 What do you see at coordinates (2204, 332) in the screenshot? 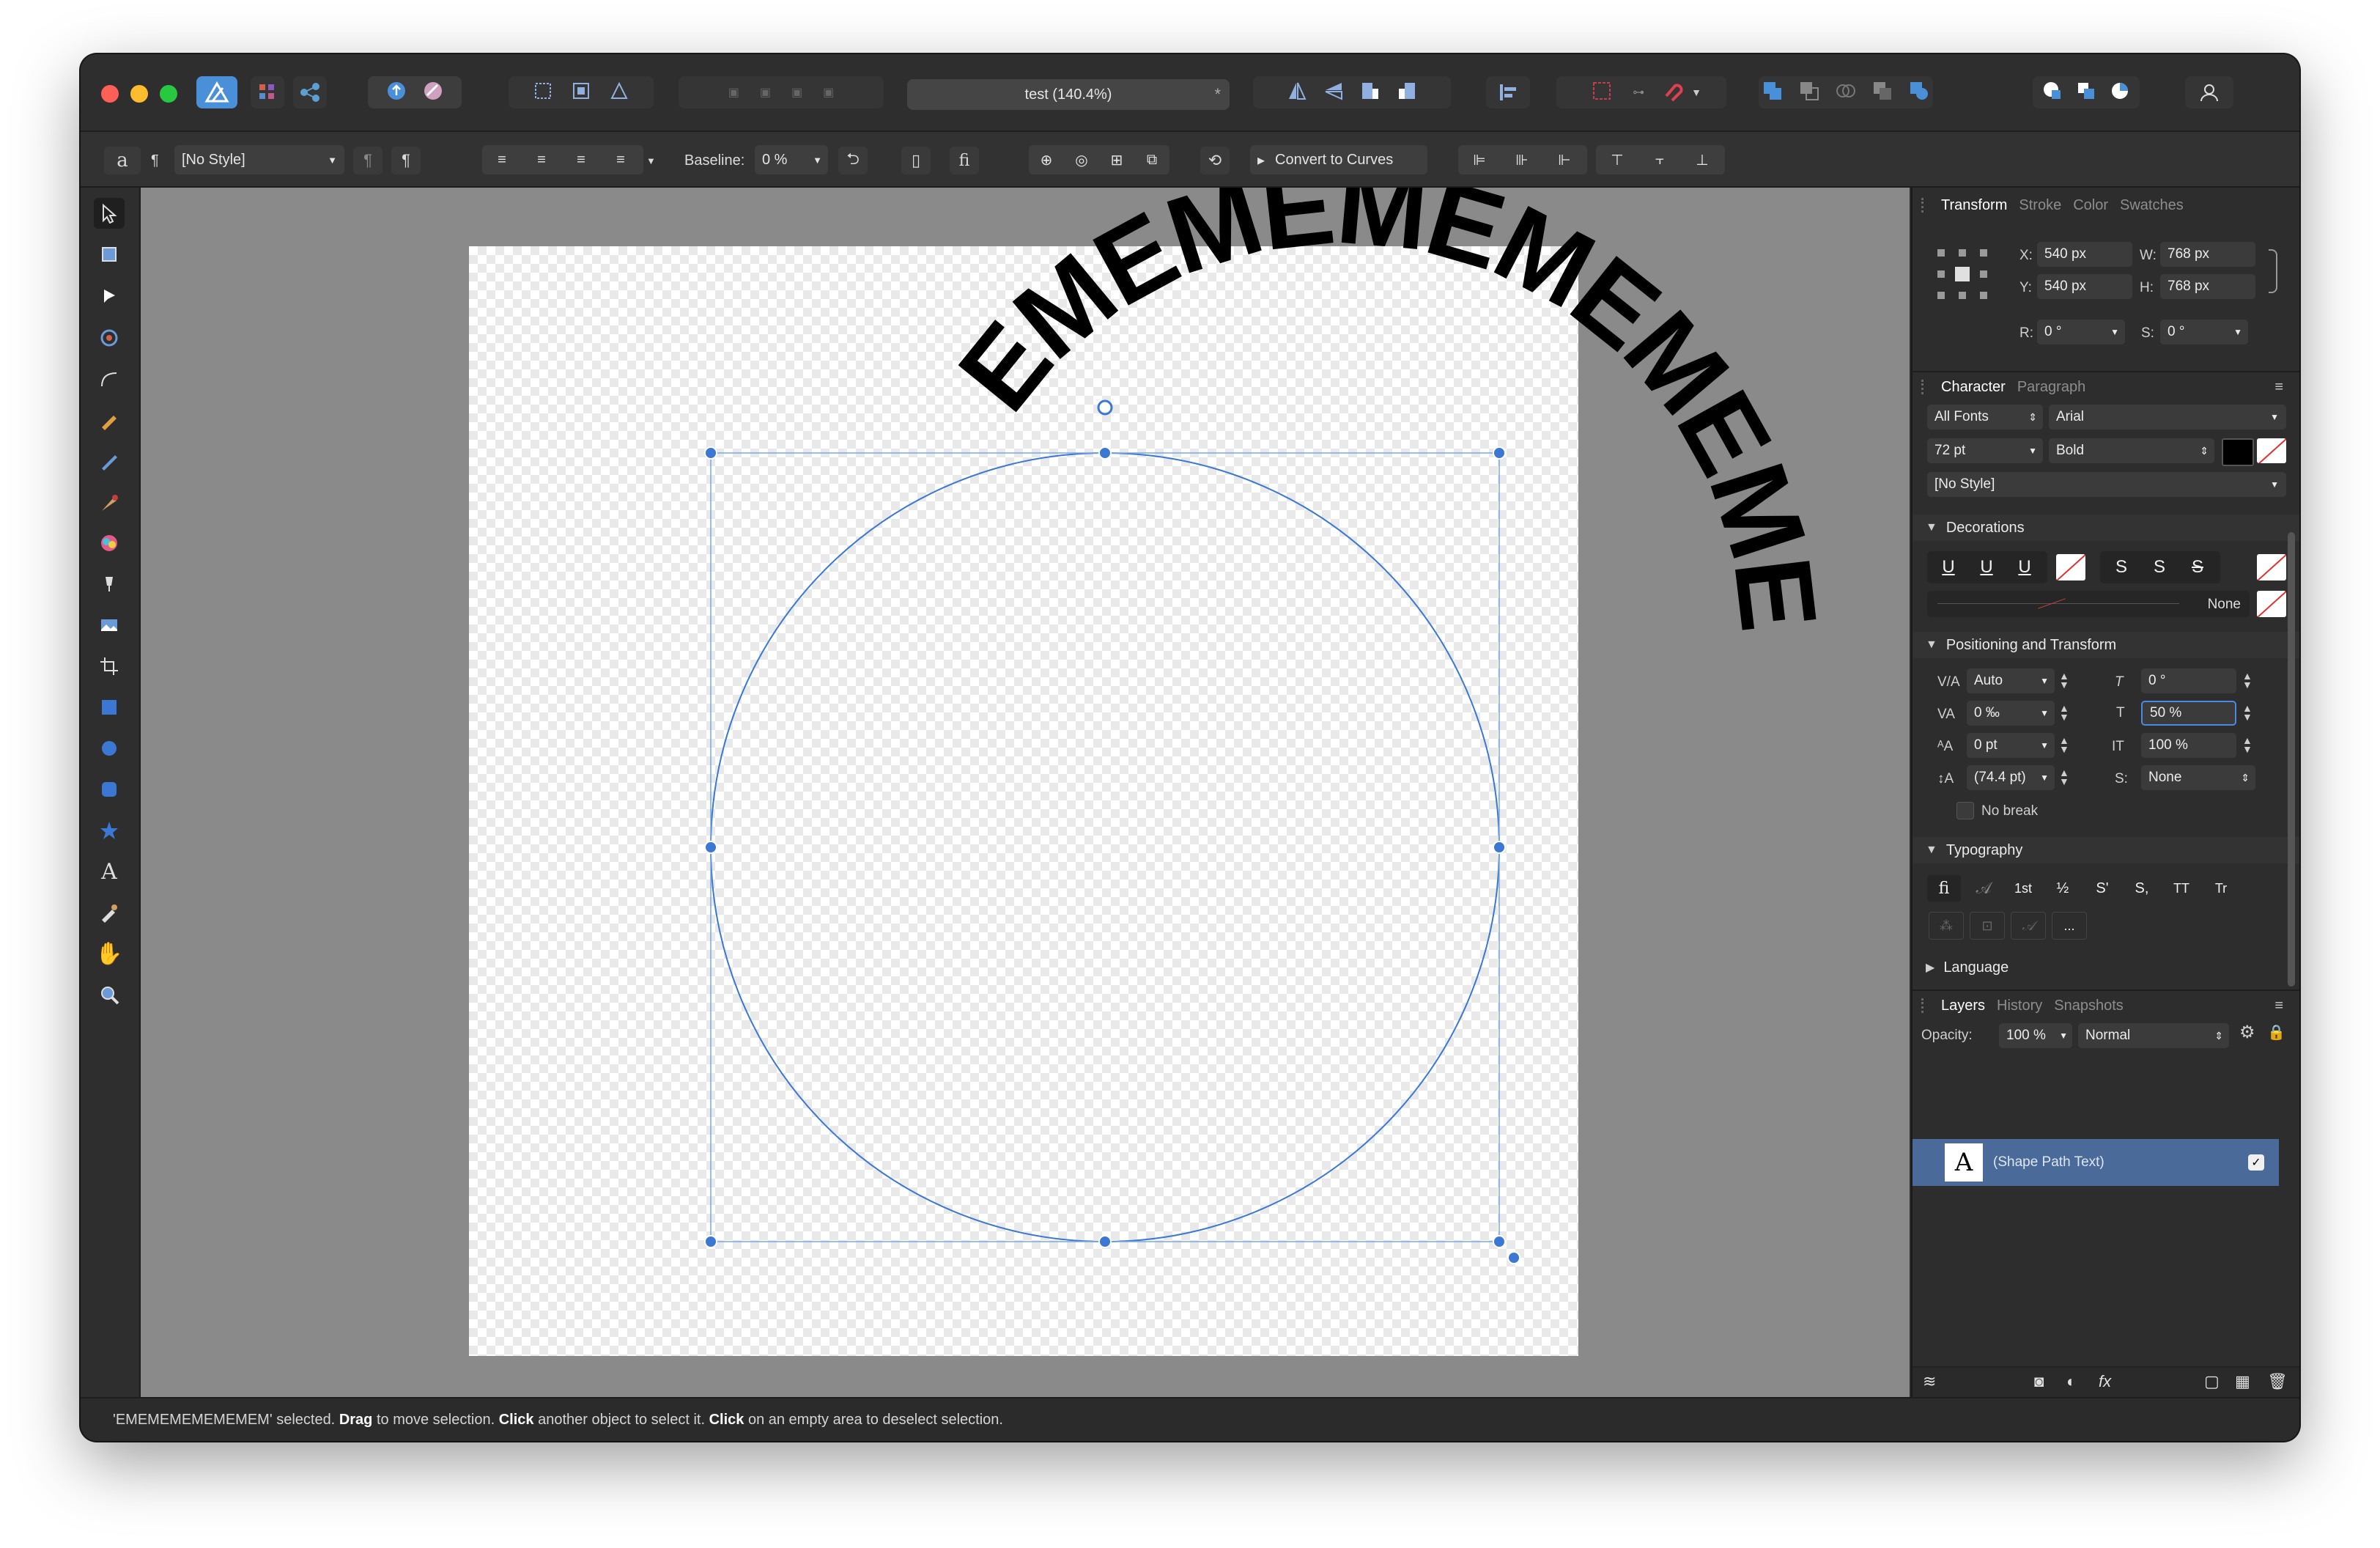
I see `shear-field: 0 ° ▼` at bounding box center [2204, 332].